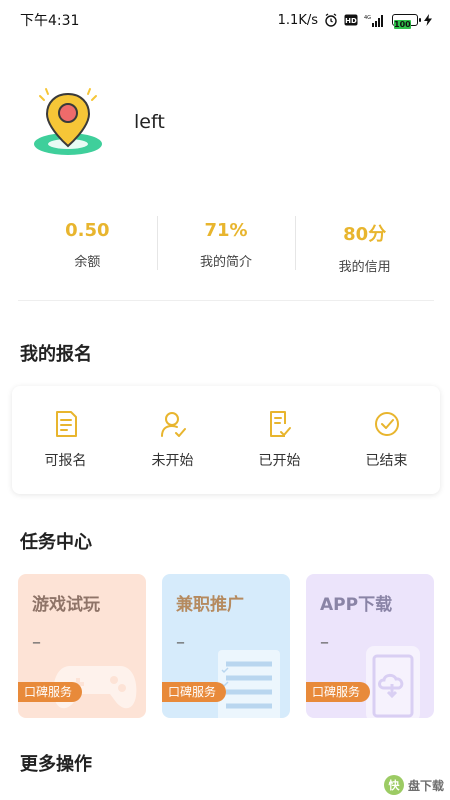 The width and height of the screenshot is (450, 800). I want to click on checklist-icon, so click(249, 684).